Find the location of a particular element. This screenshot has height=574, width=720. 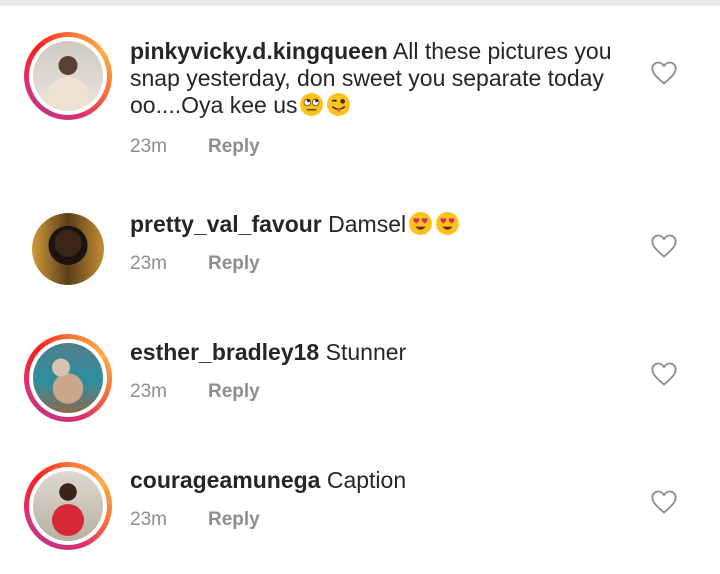

top-divider is located at coordinates (360, 3).